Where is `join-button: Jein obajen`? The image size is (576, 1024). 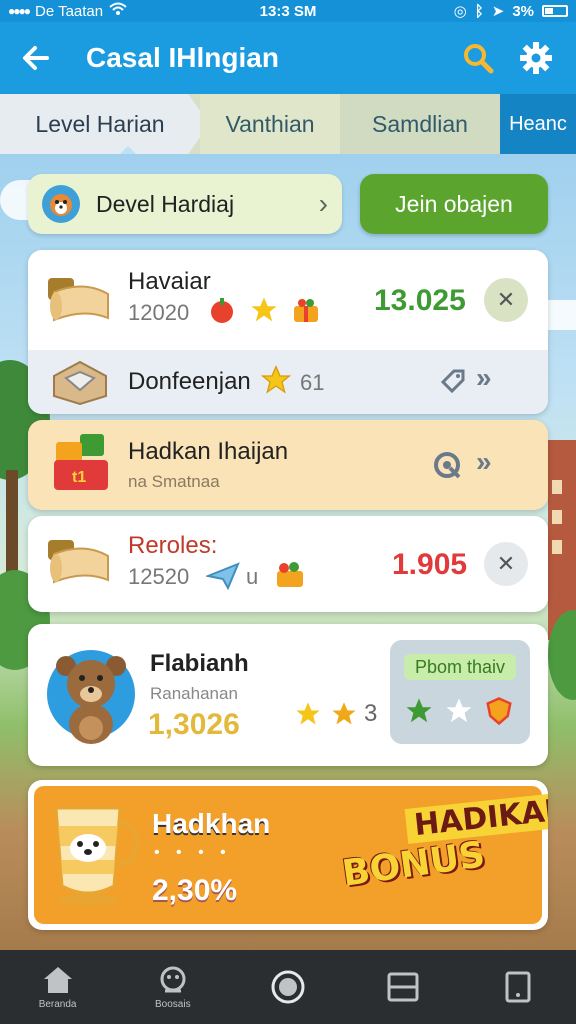
join-button: Jein obajen is located at coordinates (454, 204).